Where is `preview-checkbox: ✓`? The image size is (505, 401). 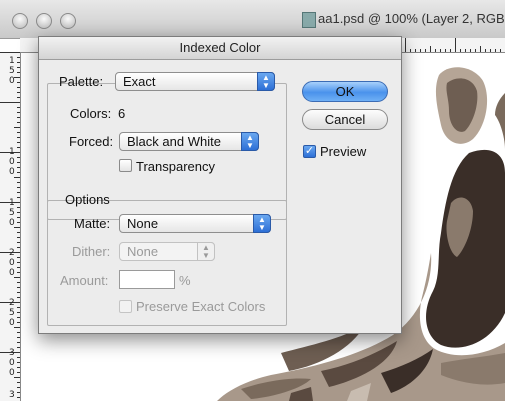 preview-checkbox: ✓ is located at coordinates (309, 151).